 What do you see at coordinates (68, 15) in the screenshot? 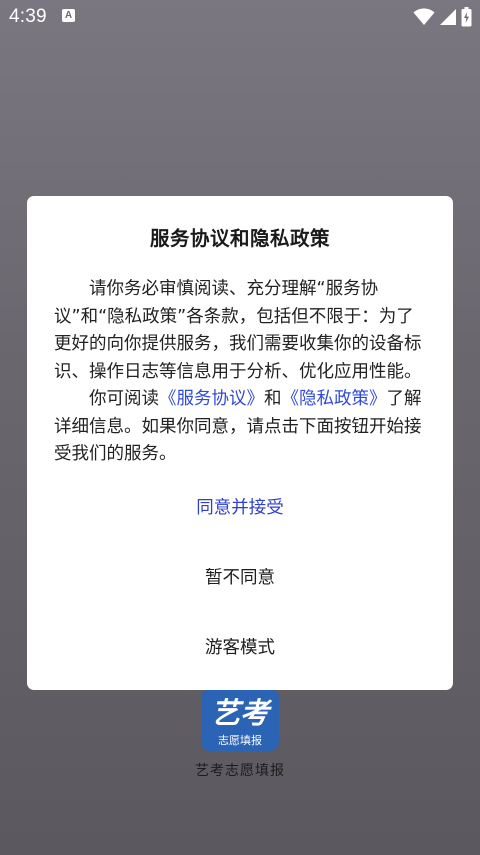
I see `notification-a-icon: A` at bounding box center [68, 15].